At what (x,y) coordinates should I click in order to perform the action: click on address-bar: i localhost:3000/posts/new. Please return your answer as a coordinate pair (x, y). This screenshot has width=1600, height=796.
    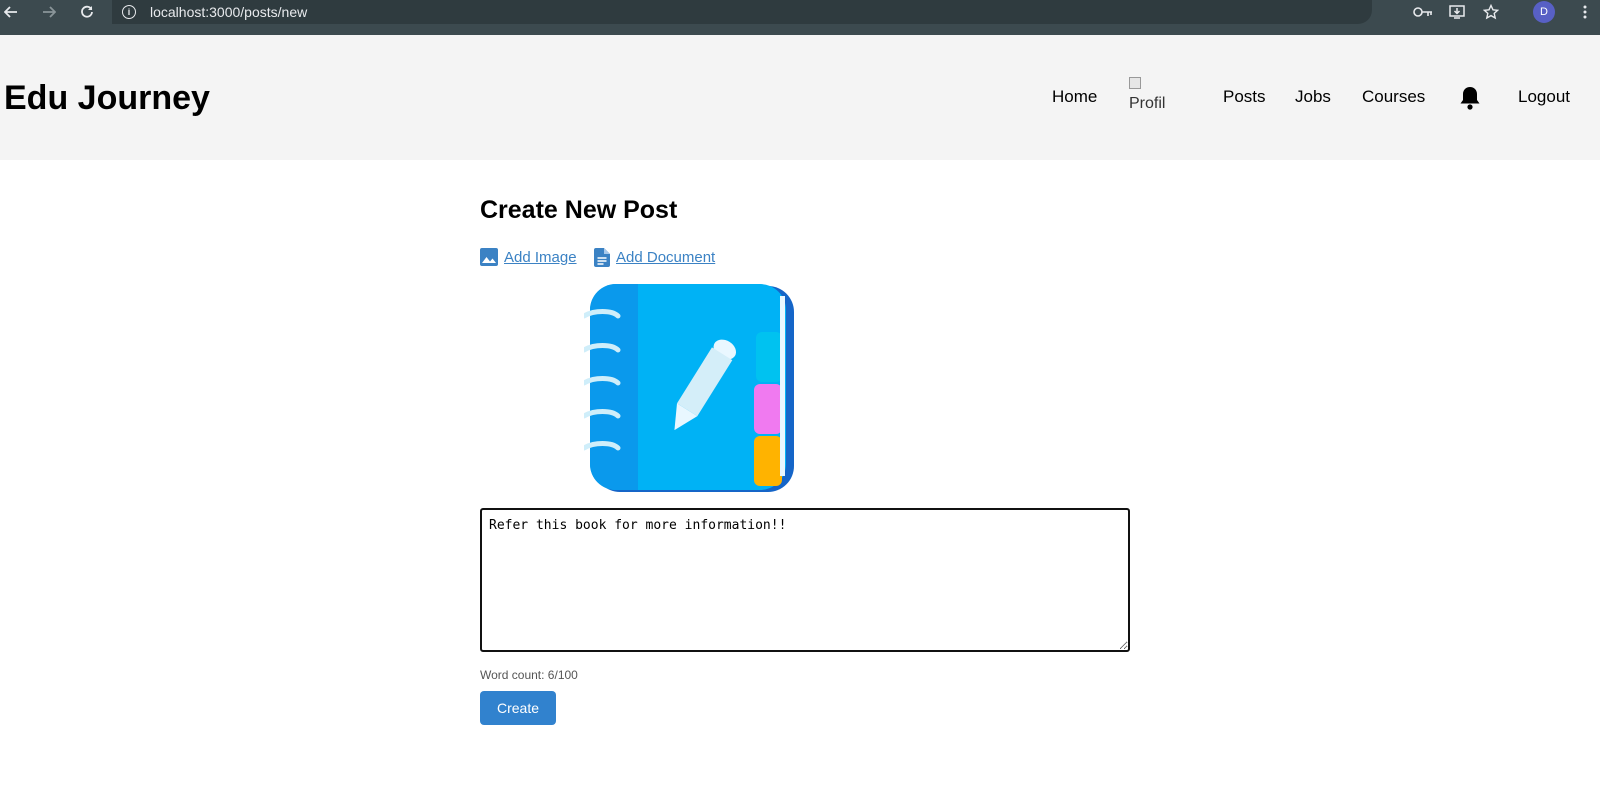
    Looking at the image, I should click on (742, 12).